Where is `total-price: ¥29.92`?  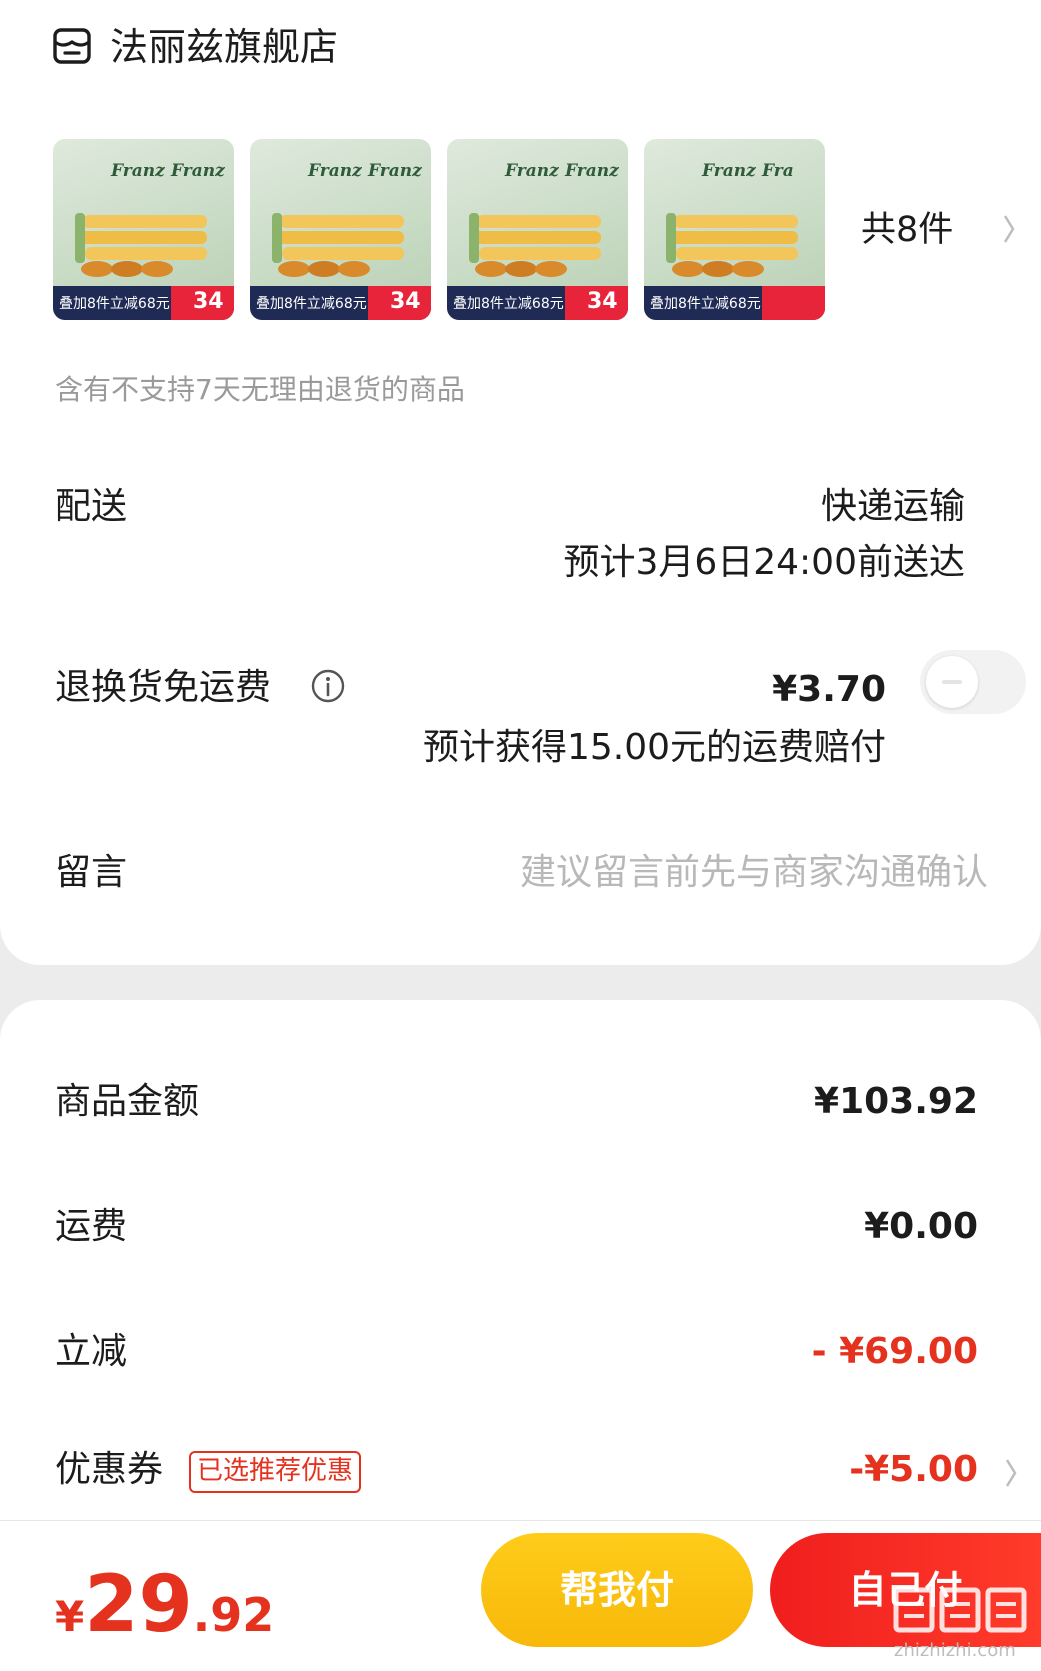
total-price: ¥29.92 is located at coordinates (164, 1605).